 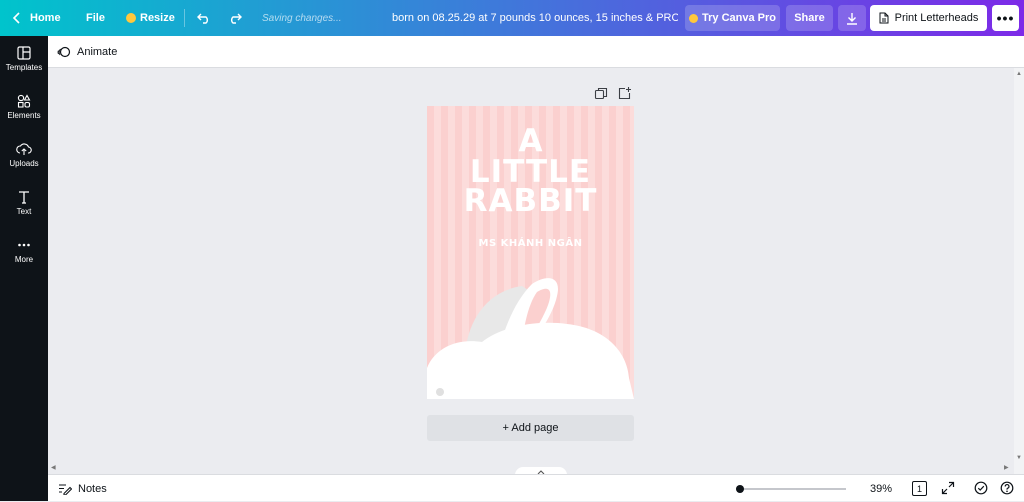 I want to click on add-page-icon-button, so click(x=625, y=93).